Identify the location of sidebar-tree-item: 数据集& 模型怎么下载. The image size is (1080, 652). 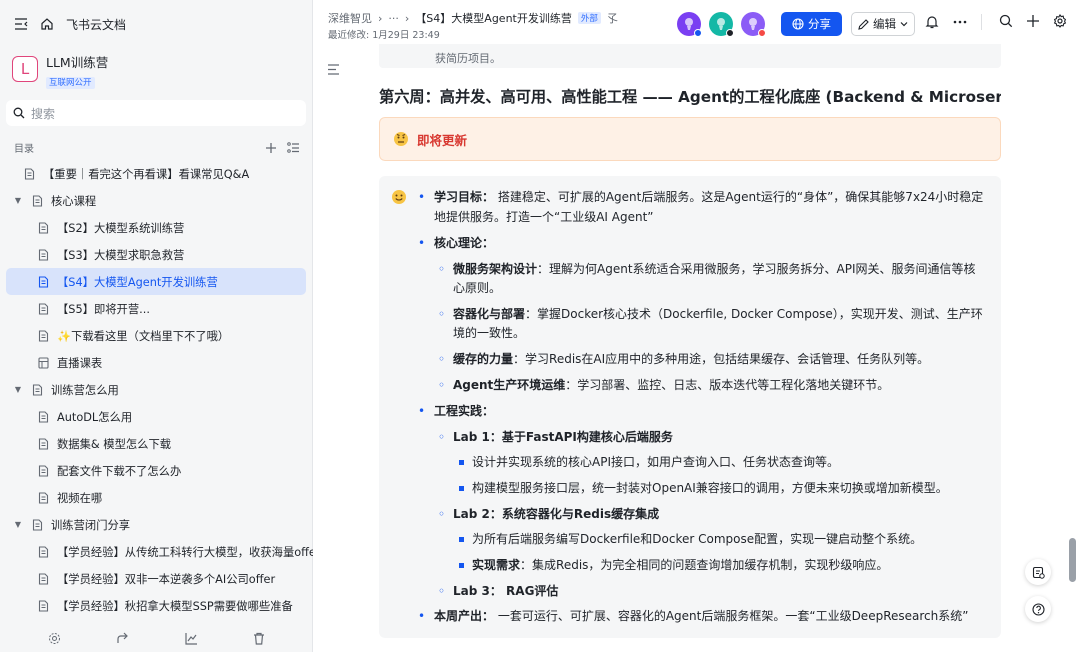
(156, 443).